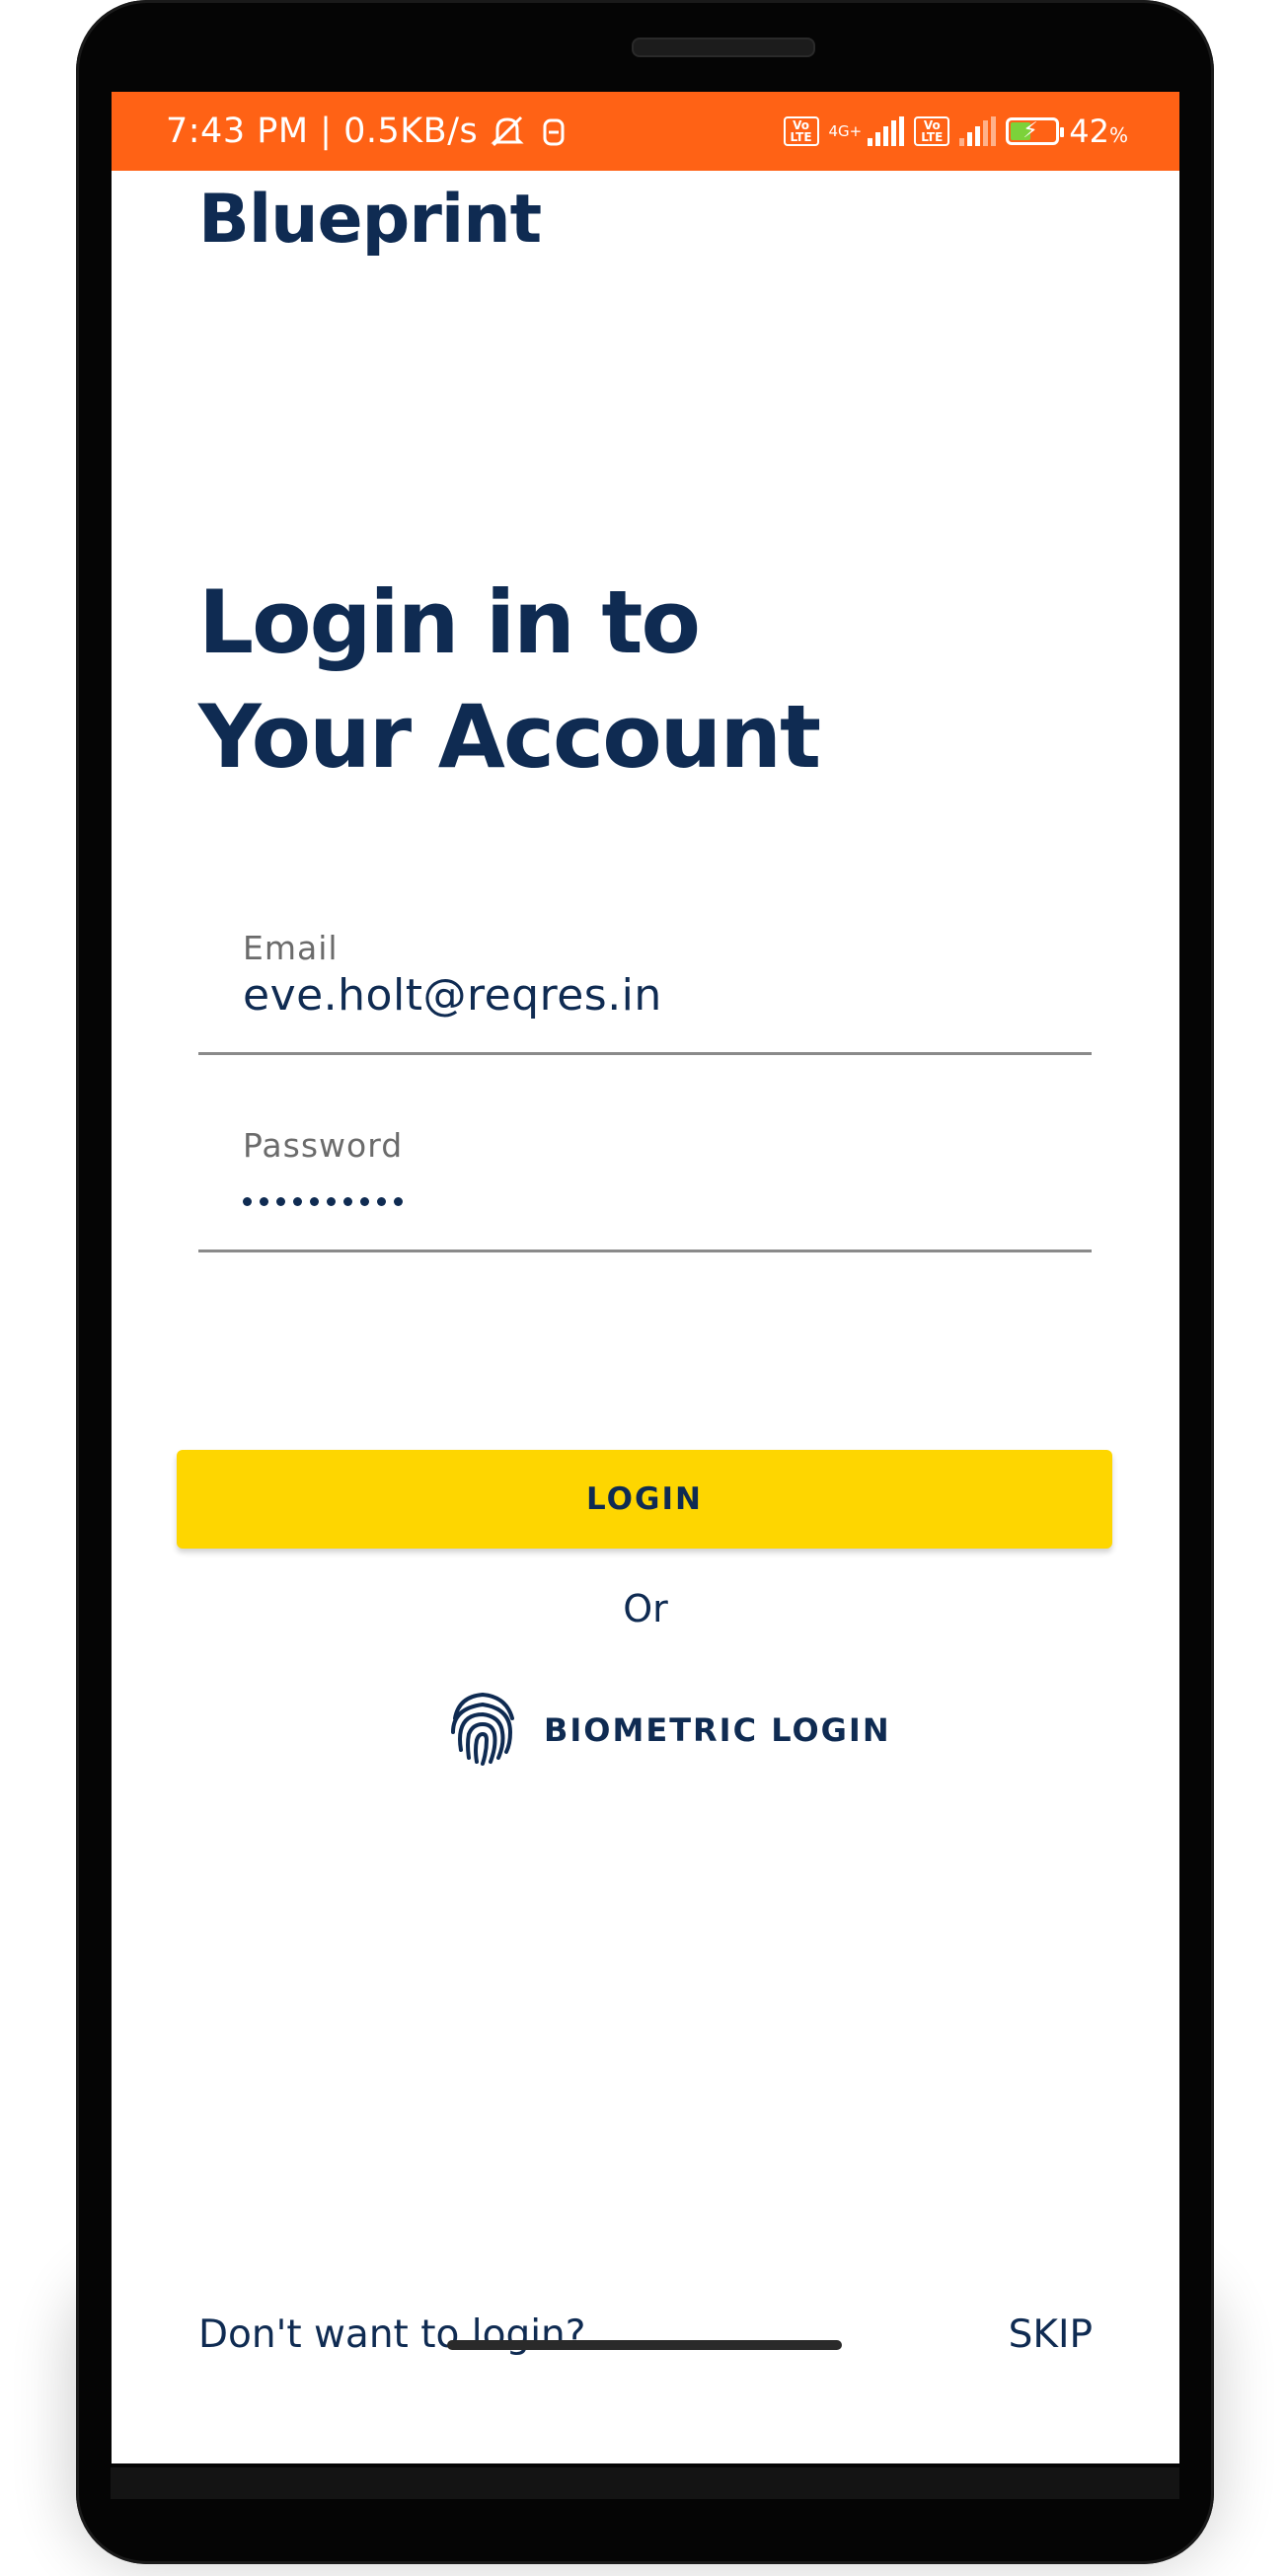 The image size is (1288, 2576). What do you see at coordinates (554, 131) in the screenshot?
I see `alarm-icon` at bounding box center [554, 131].